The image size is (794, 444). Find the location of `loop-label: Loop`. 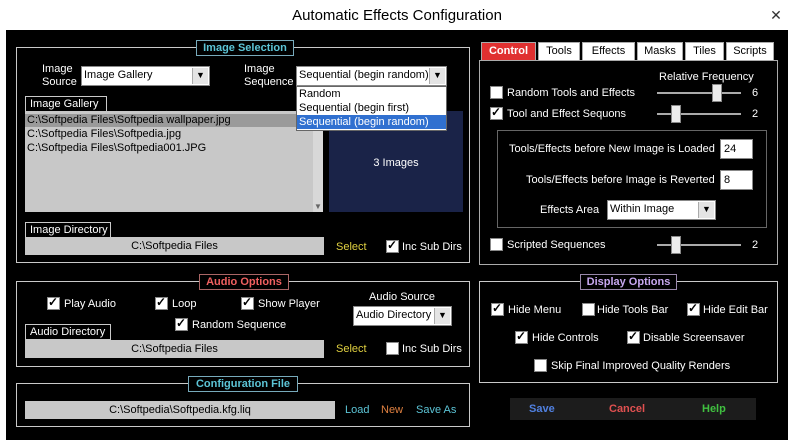

loop-label: Loop is located at coordinates (184, 304).